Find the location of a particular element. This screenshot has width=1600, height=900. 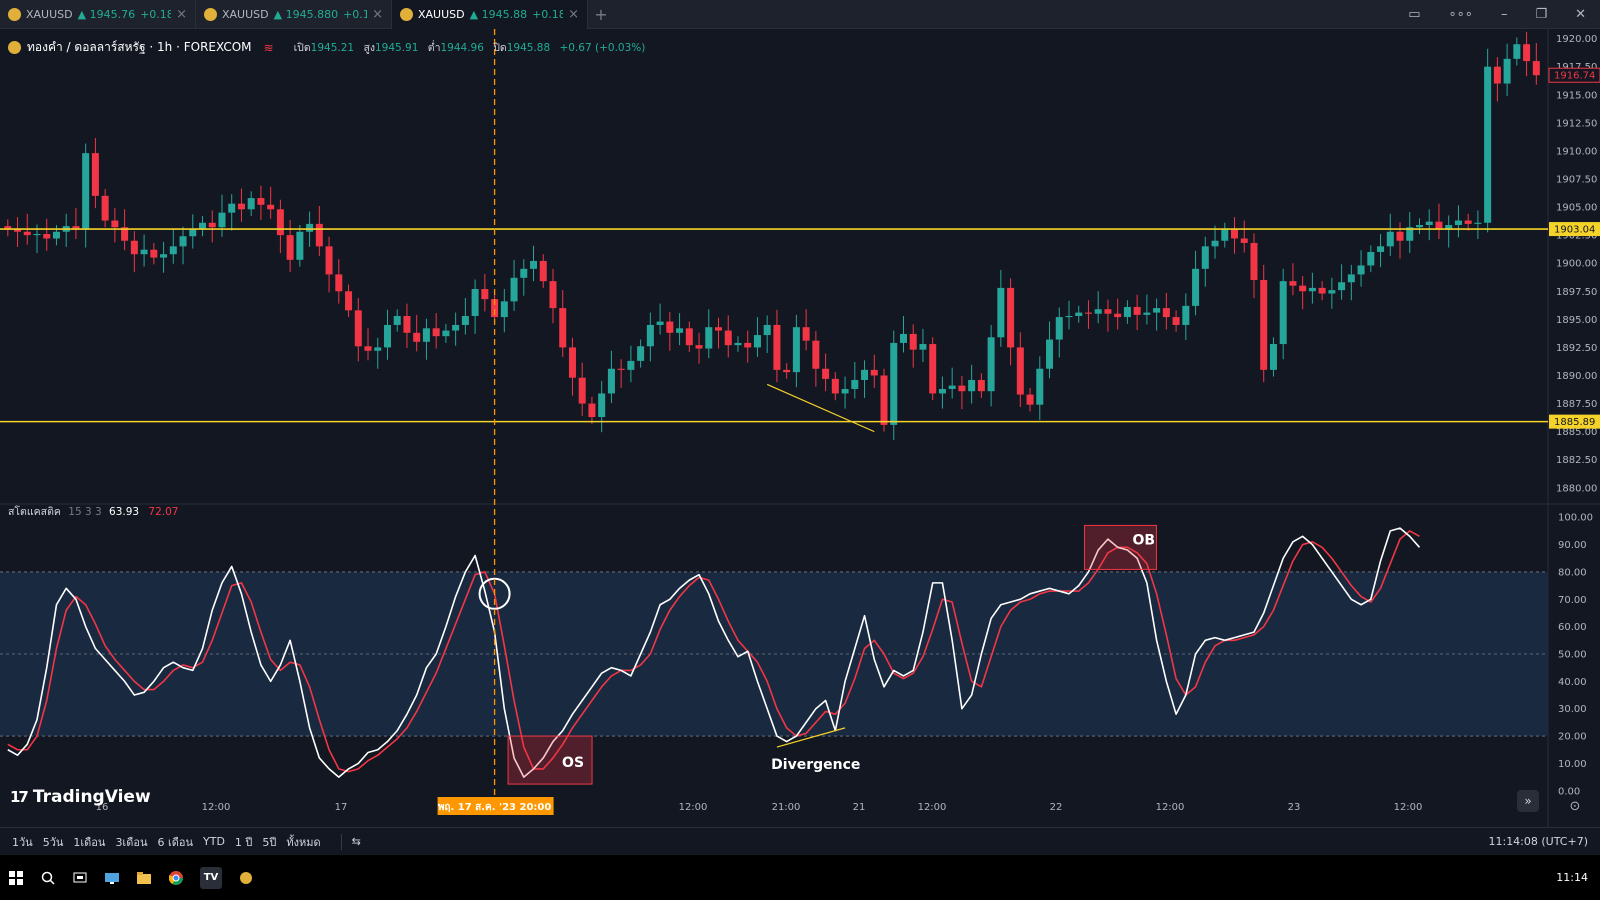

open-label: เปิด is located at coordinates (302, 48).